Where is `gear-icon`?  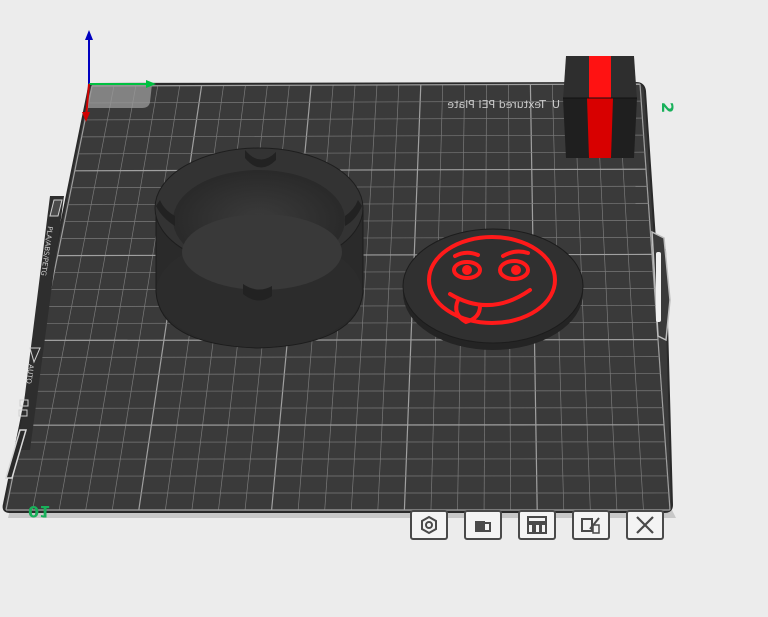 gear-icon is located at coordinates (429, 525).